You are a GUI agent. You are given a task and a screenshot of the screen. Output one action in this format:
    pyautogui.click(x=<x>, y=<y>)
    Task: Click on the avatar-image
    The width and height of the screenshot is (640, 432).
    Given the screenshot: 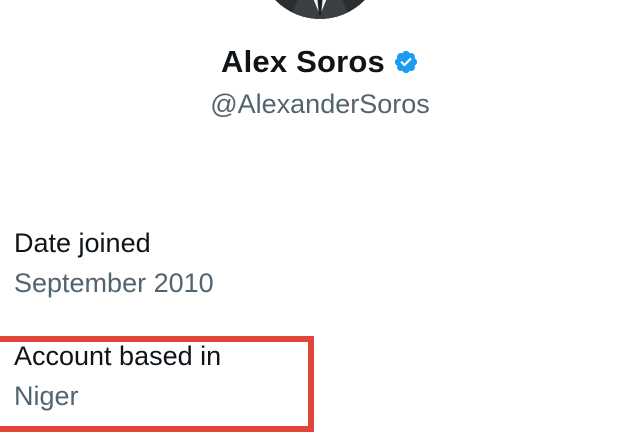 What is the action you would take?
    pyautogui.click(x=320, y=9)
    